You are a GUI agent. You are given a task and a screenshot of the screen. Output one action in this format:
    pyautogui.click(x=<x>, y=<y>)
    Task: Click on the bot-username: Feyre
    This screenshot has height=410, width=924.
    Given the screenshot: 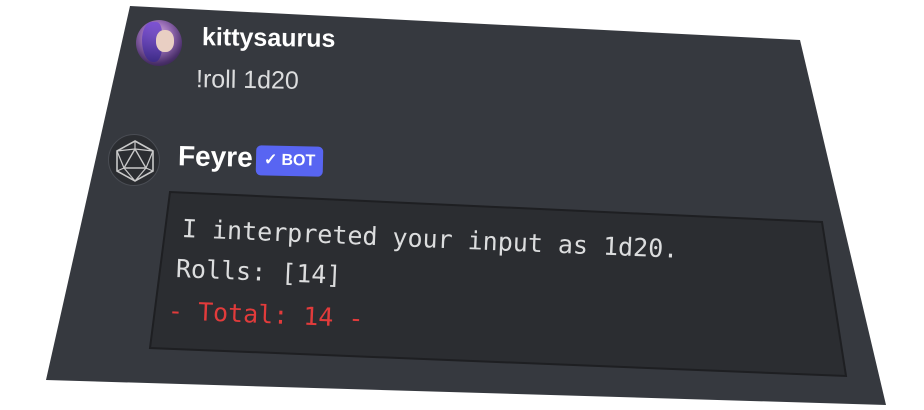 What is the action you would take?
    pyautogui.click(x=215, y=157)
    